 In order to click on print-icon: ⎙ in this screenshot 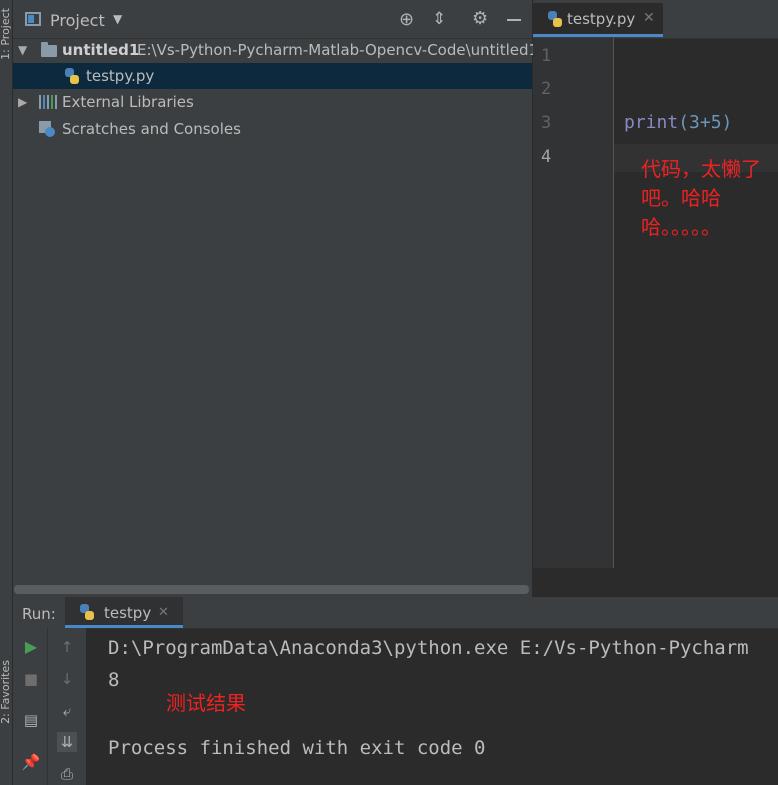, I will do `click(67, 774)`.